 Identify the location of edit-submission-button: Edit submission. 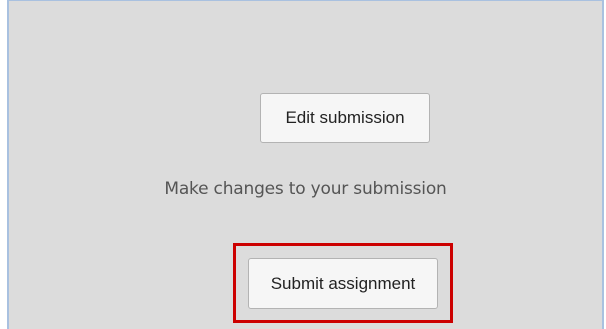
(345, 118).